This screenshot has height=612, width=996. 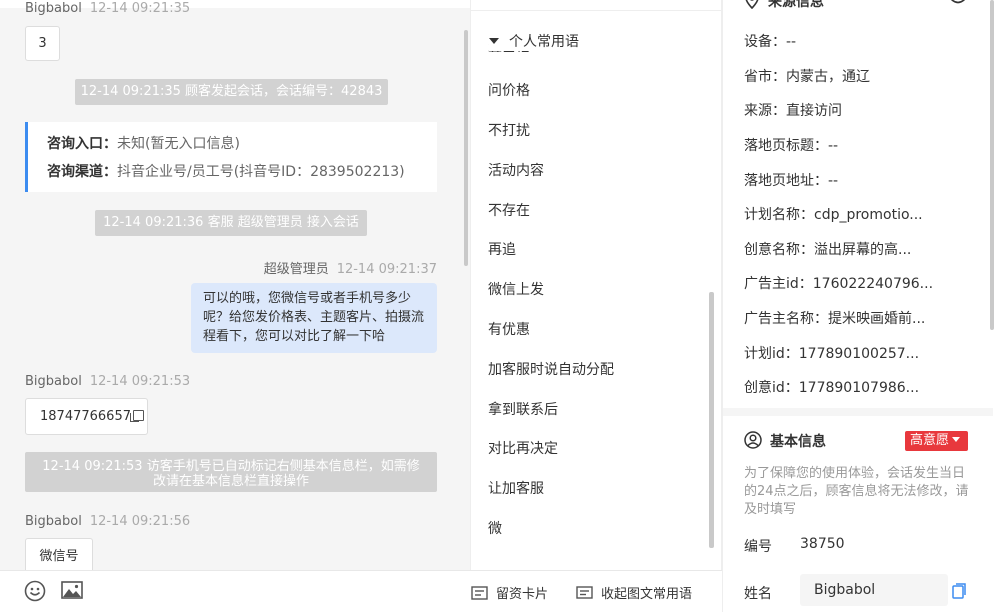 What do you see at coordinates (502, 249) in the screenshot?
I see `phrase-item: 再追` at bounding box center [502, 249].